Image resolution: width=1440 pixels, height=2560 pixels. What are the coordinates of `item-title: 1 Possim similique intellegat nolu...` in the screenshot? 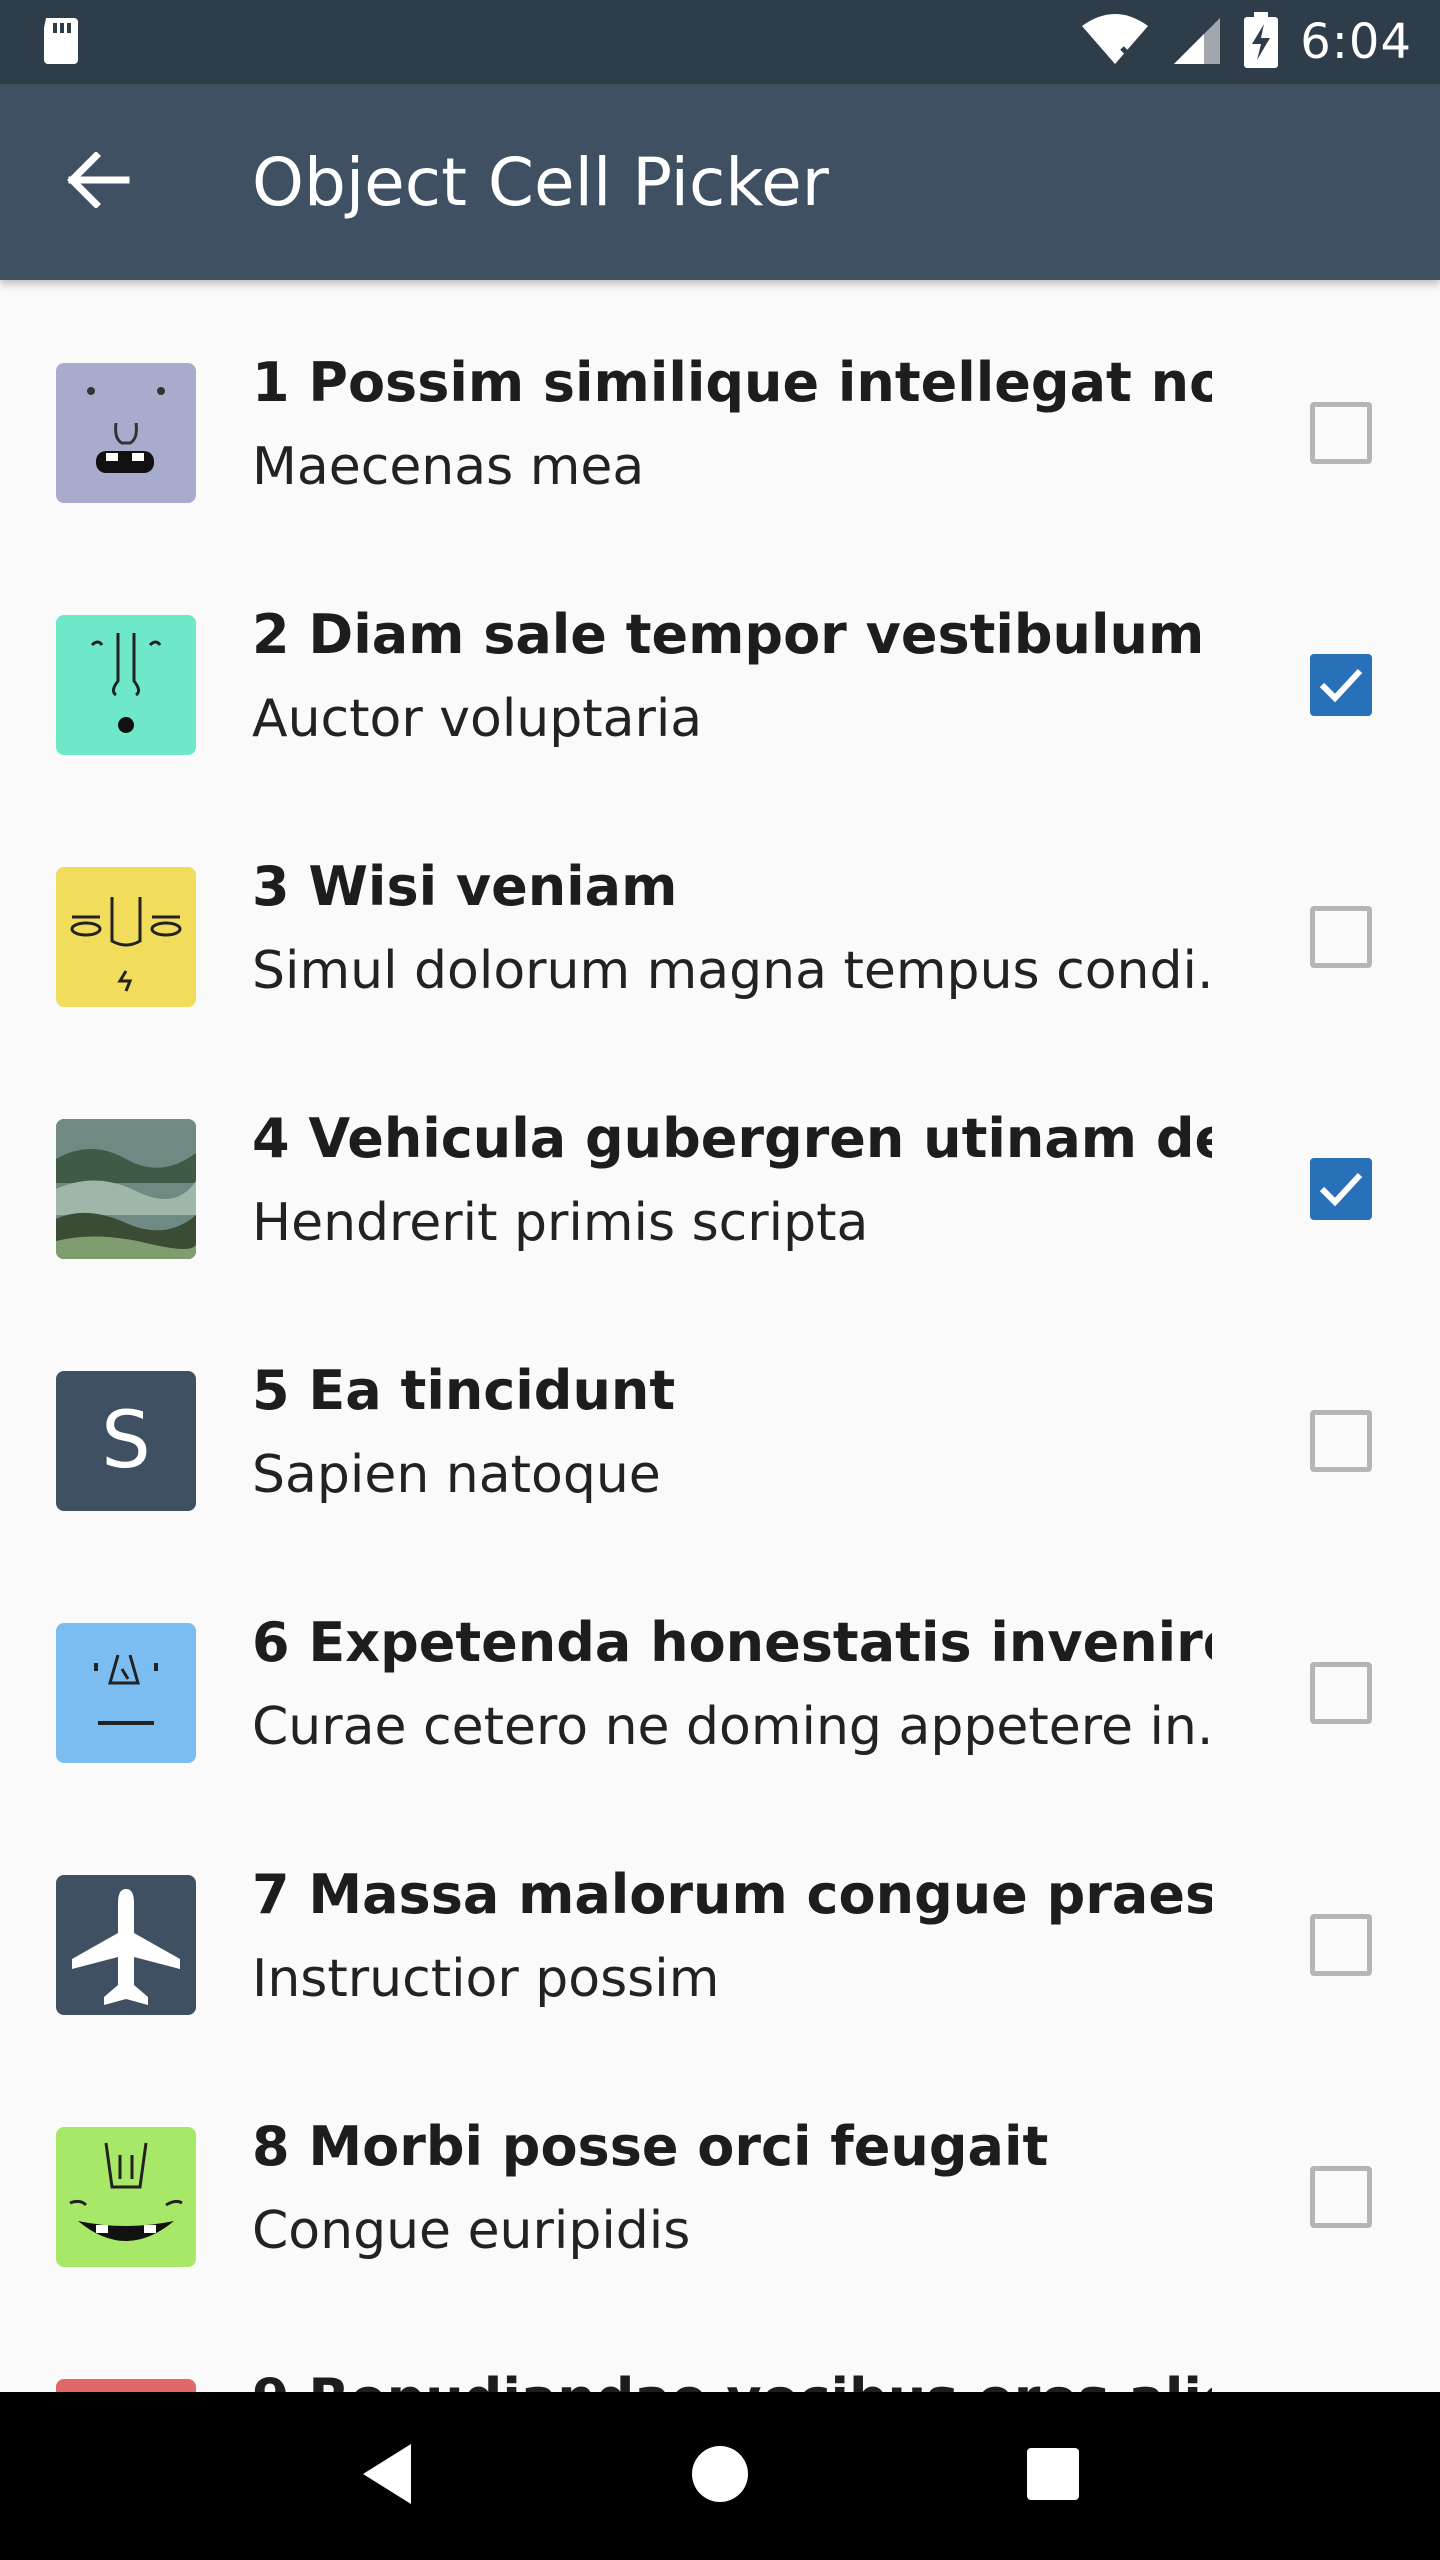 It's located at (732, 382).